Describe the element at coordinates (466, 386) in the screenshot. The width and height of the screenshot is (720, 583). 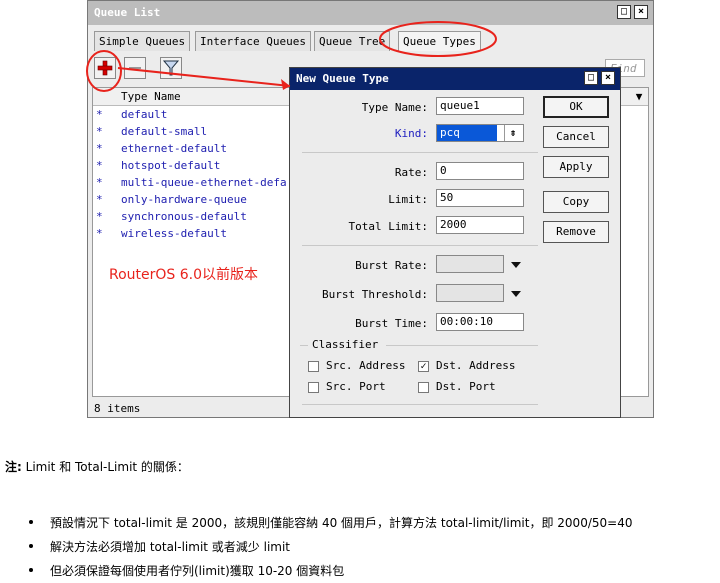
I see `dst-port-label: Dst. Port` at that location.